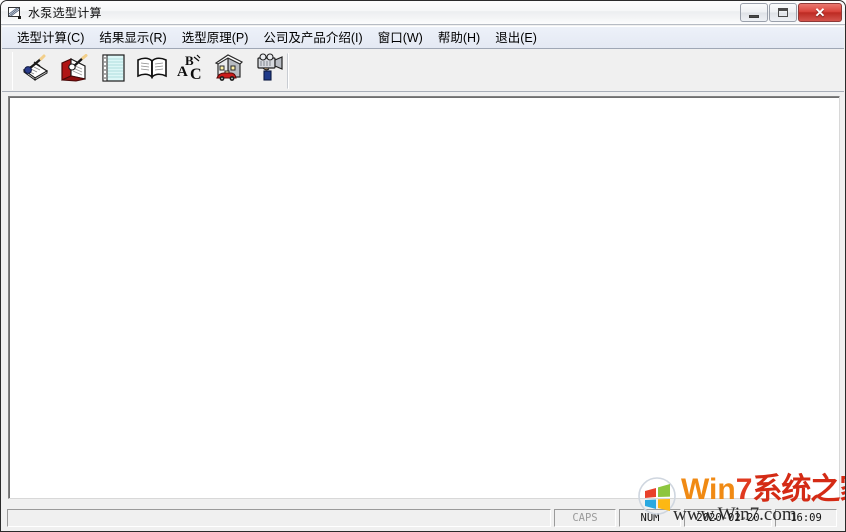  What do you see at coordinates (182, 72) in the screenshot?
I see `svg-text: A` at bounding box center [182, 72].